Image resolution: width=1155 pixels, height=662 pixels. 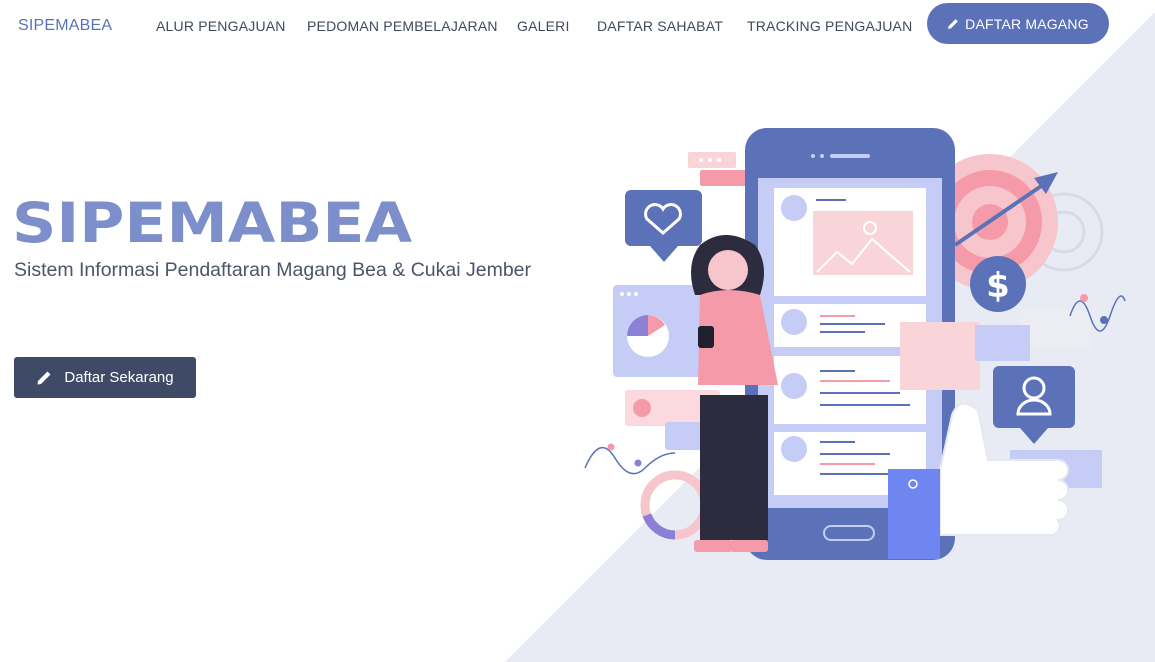 What do you see at coordinates (212, 223) in the screenshot?
I see `hero-title: SIPEMABEA` at bounding box center [212, 223].